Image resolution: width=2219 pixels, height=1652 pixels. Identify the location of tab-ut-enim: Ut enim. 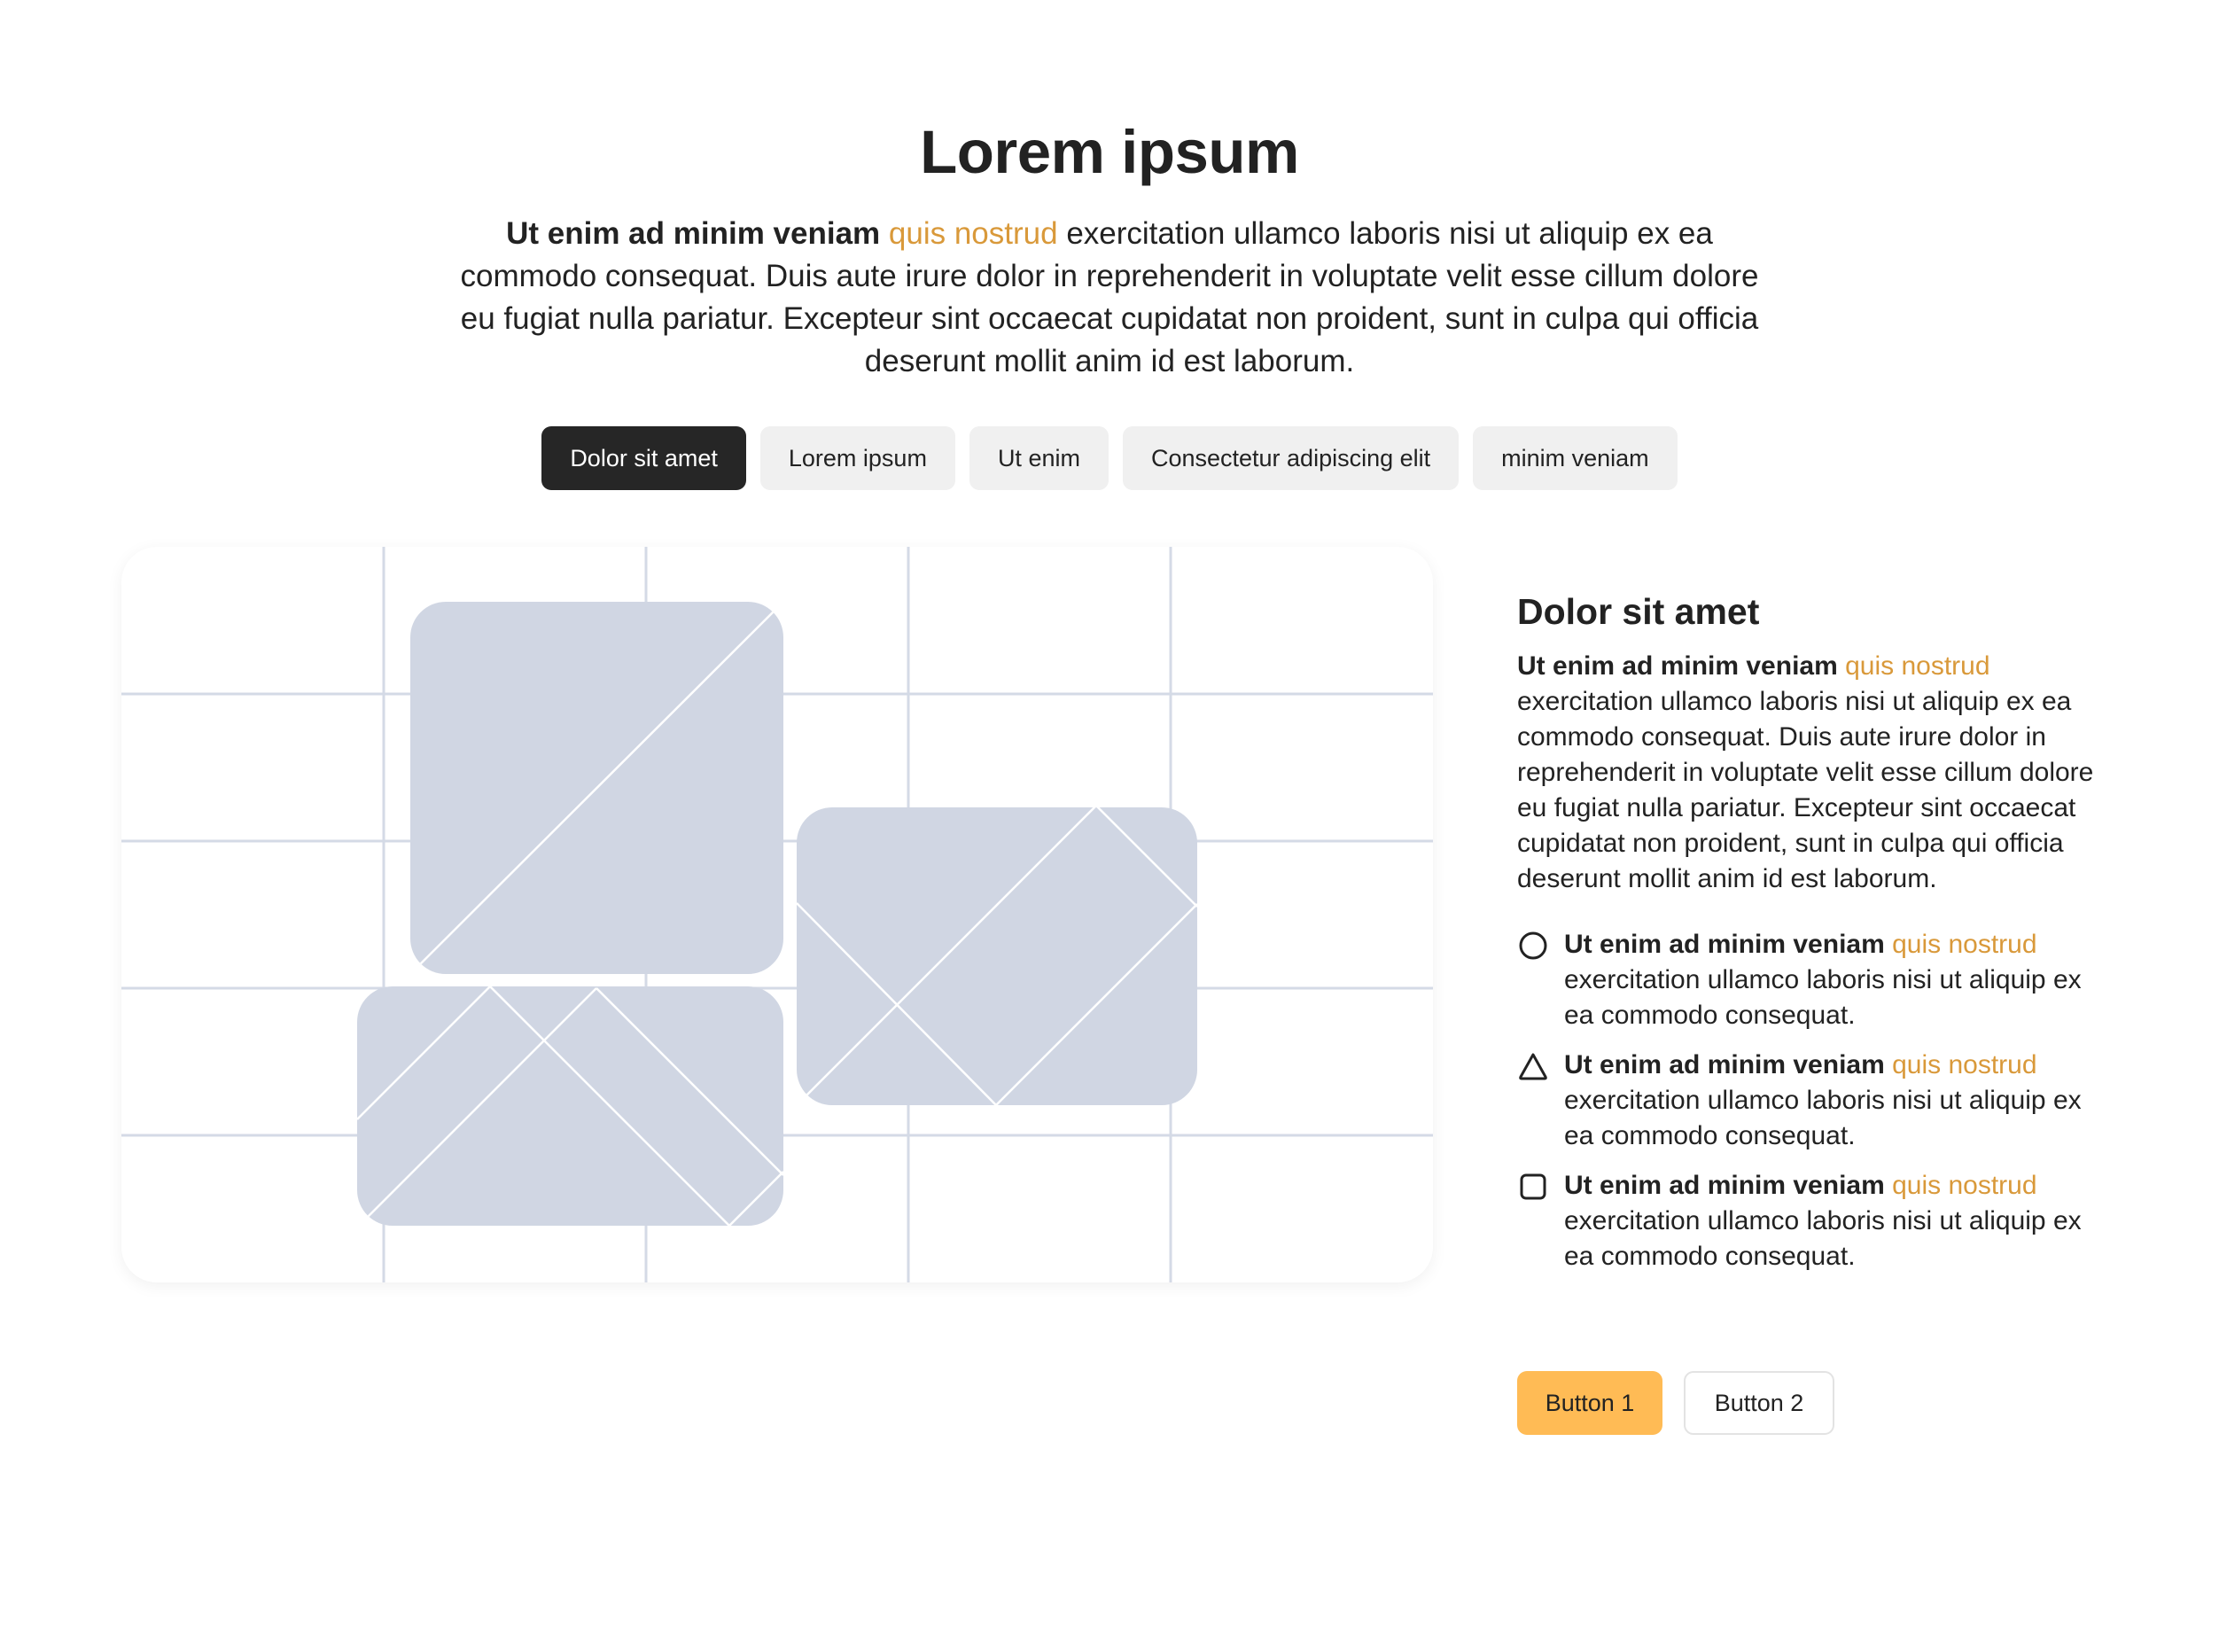
(1039, 458).